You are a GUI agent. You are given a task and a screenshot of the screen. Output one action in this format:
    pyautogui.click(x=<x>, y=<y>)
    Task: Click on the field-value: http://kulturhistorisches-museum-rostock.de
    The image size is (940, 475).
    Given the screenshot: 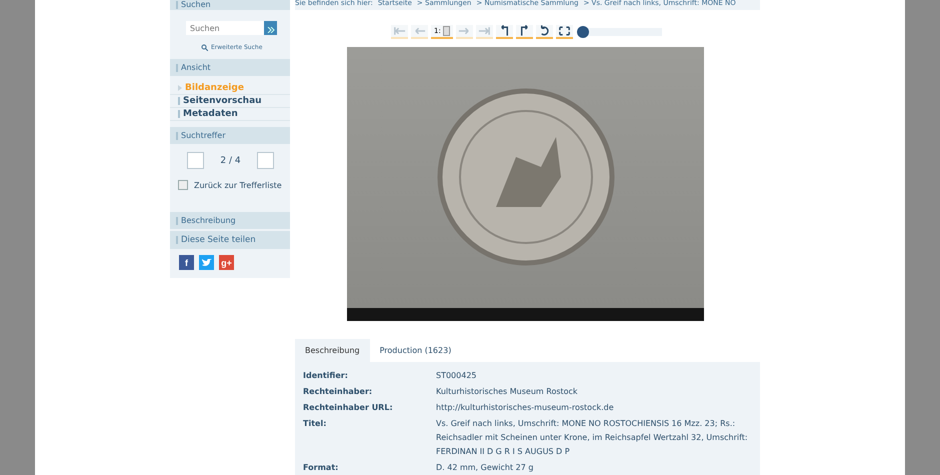 What is the action you would take?
    pyautogui.click(x=525, y=408)
    